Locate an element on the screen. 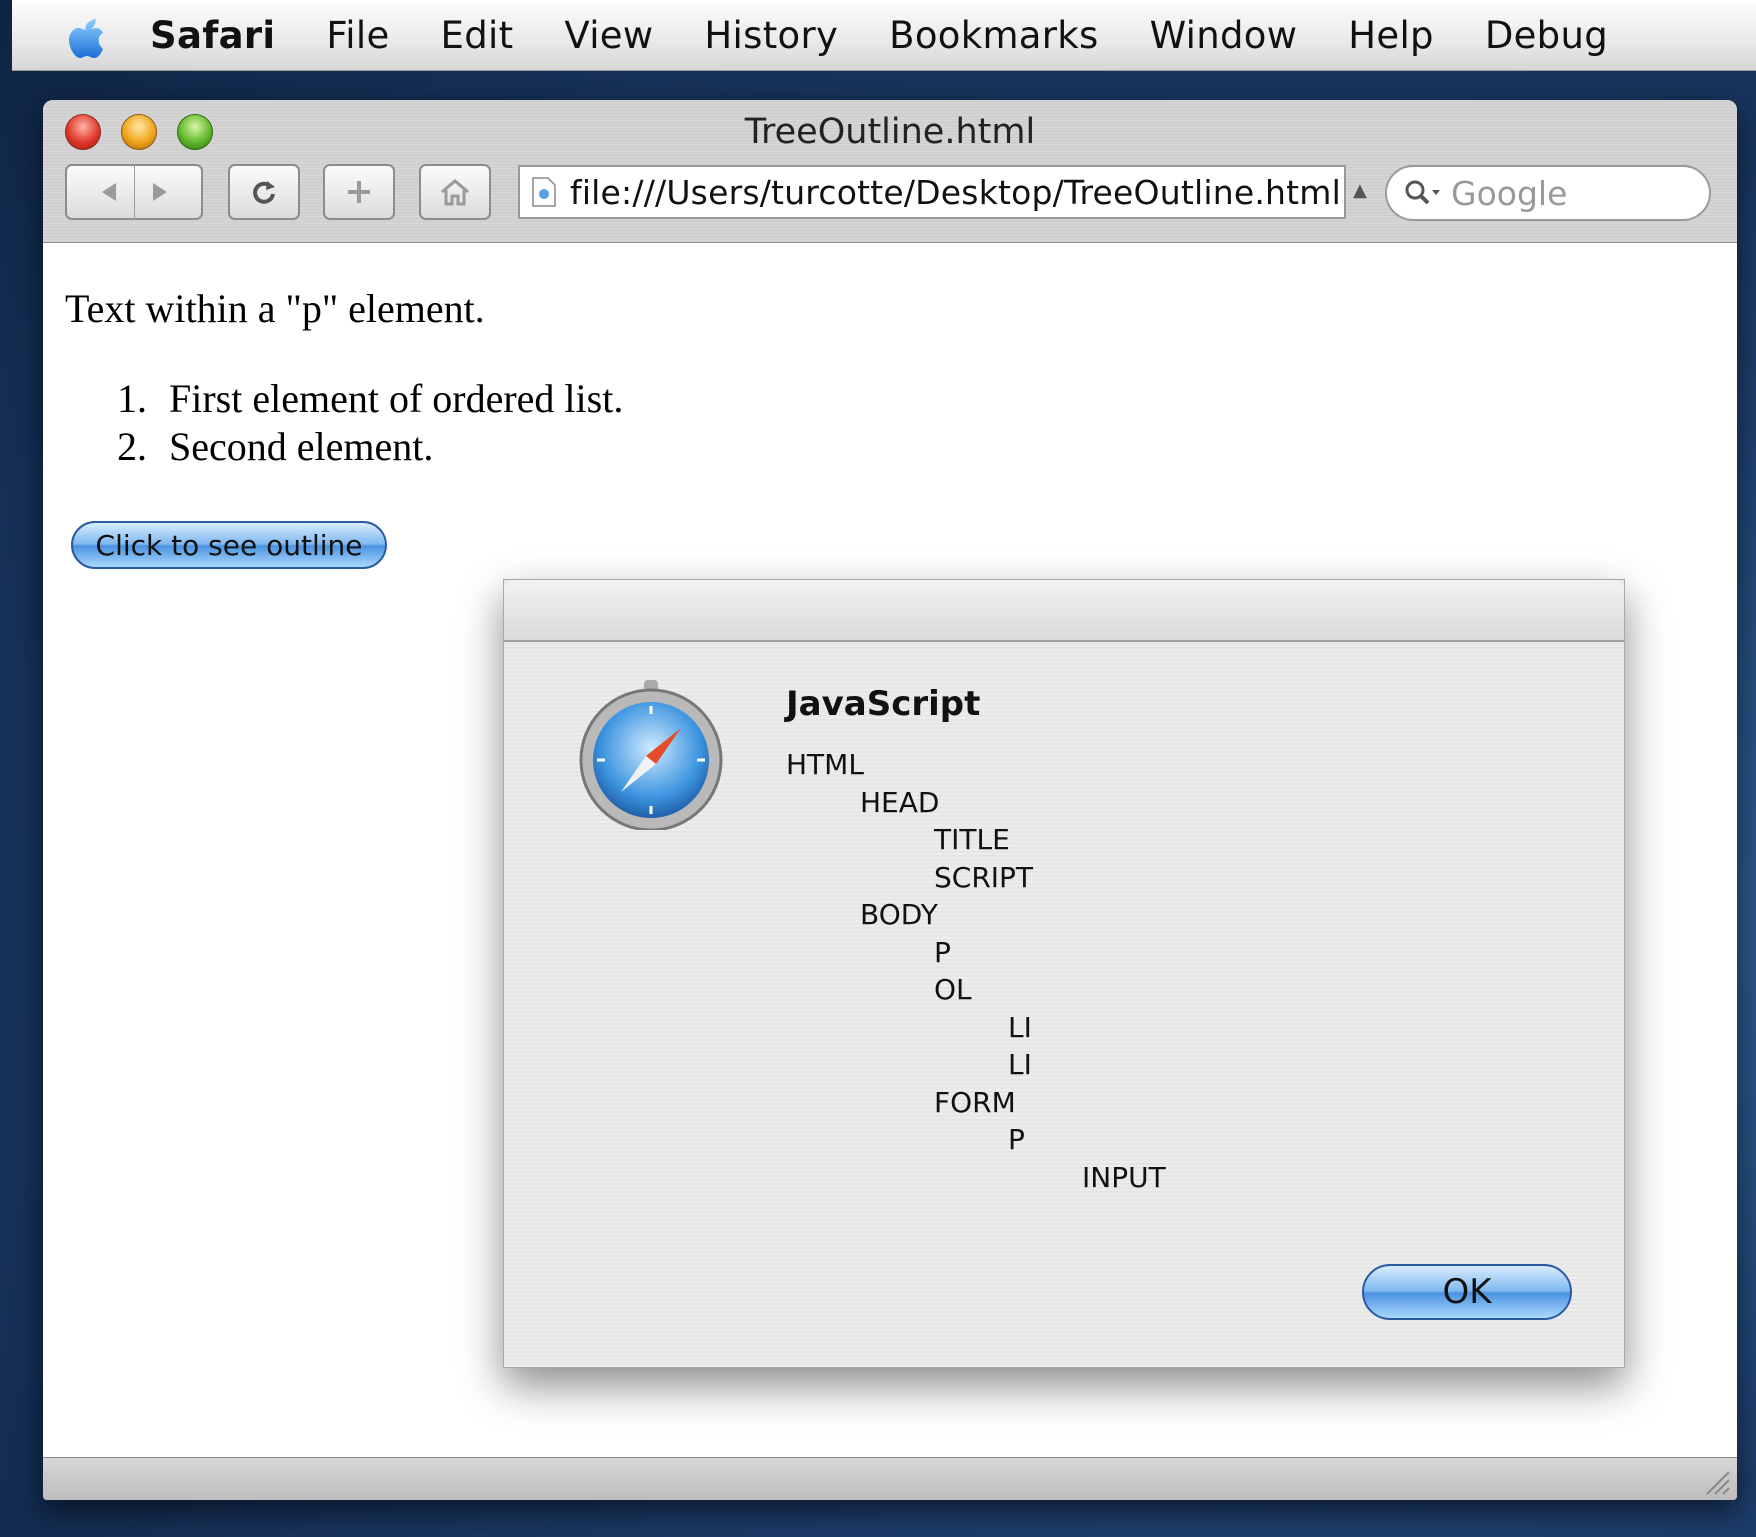 The image size is (1756, 1537). forward-arrow-icon is located at coordinates (160, 192).